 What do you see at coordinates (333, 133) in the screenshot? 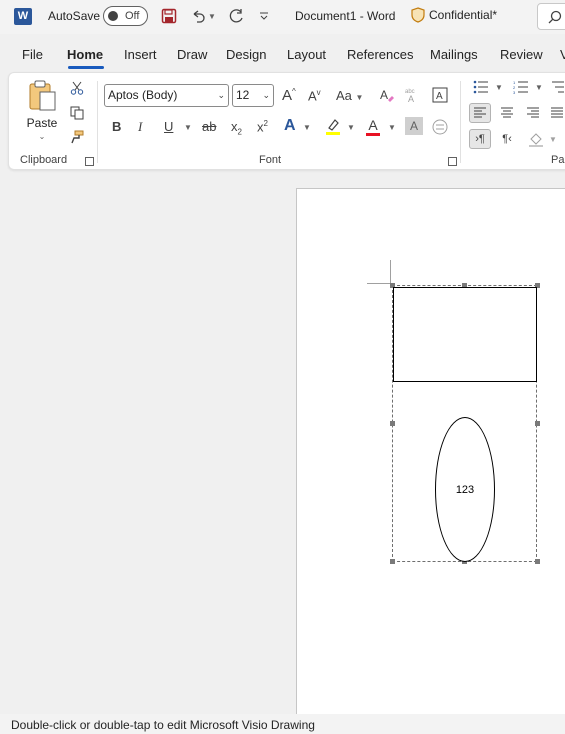
I see `highlight-swatch` at bounding box center [333, 133].